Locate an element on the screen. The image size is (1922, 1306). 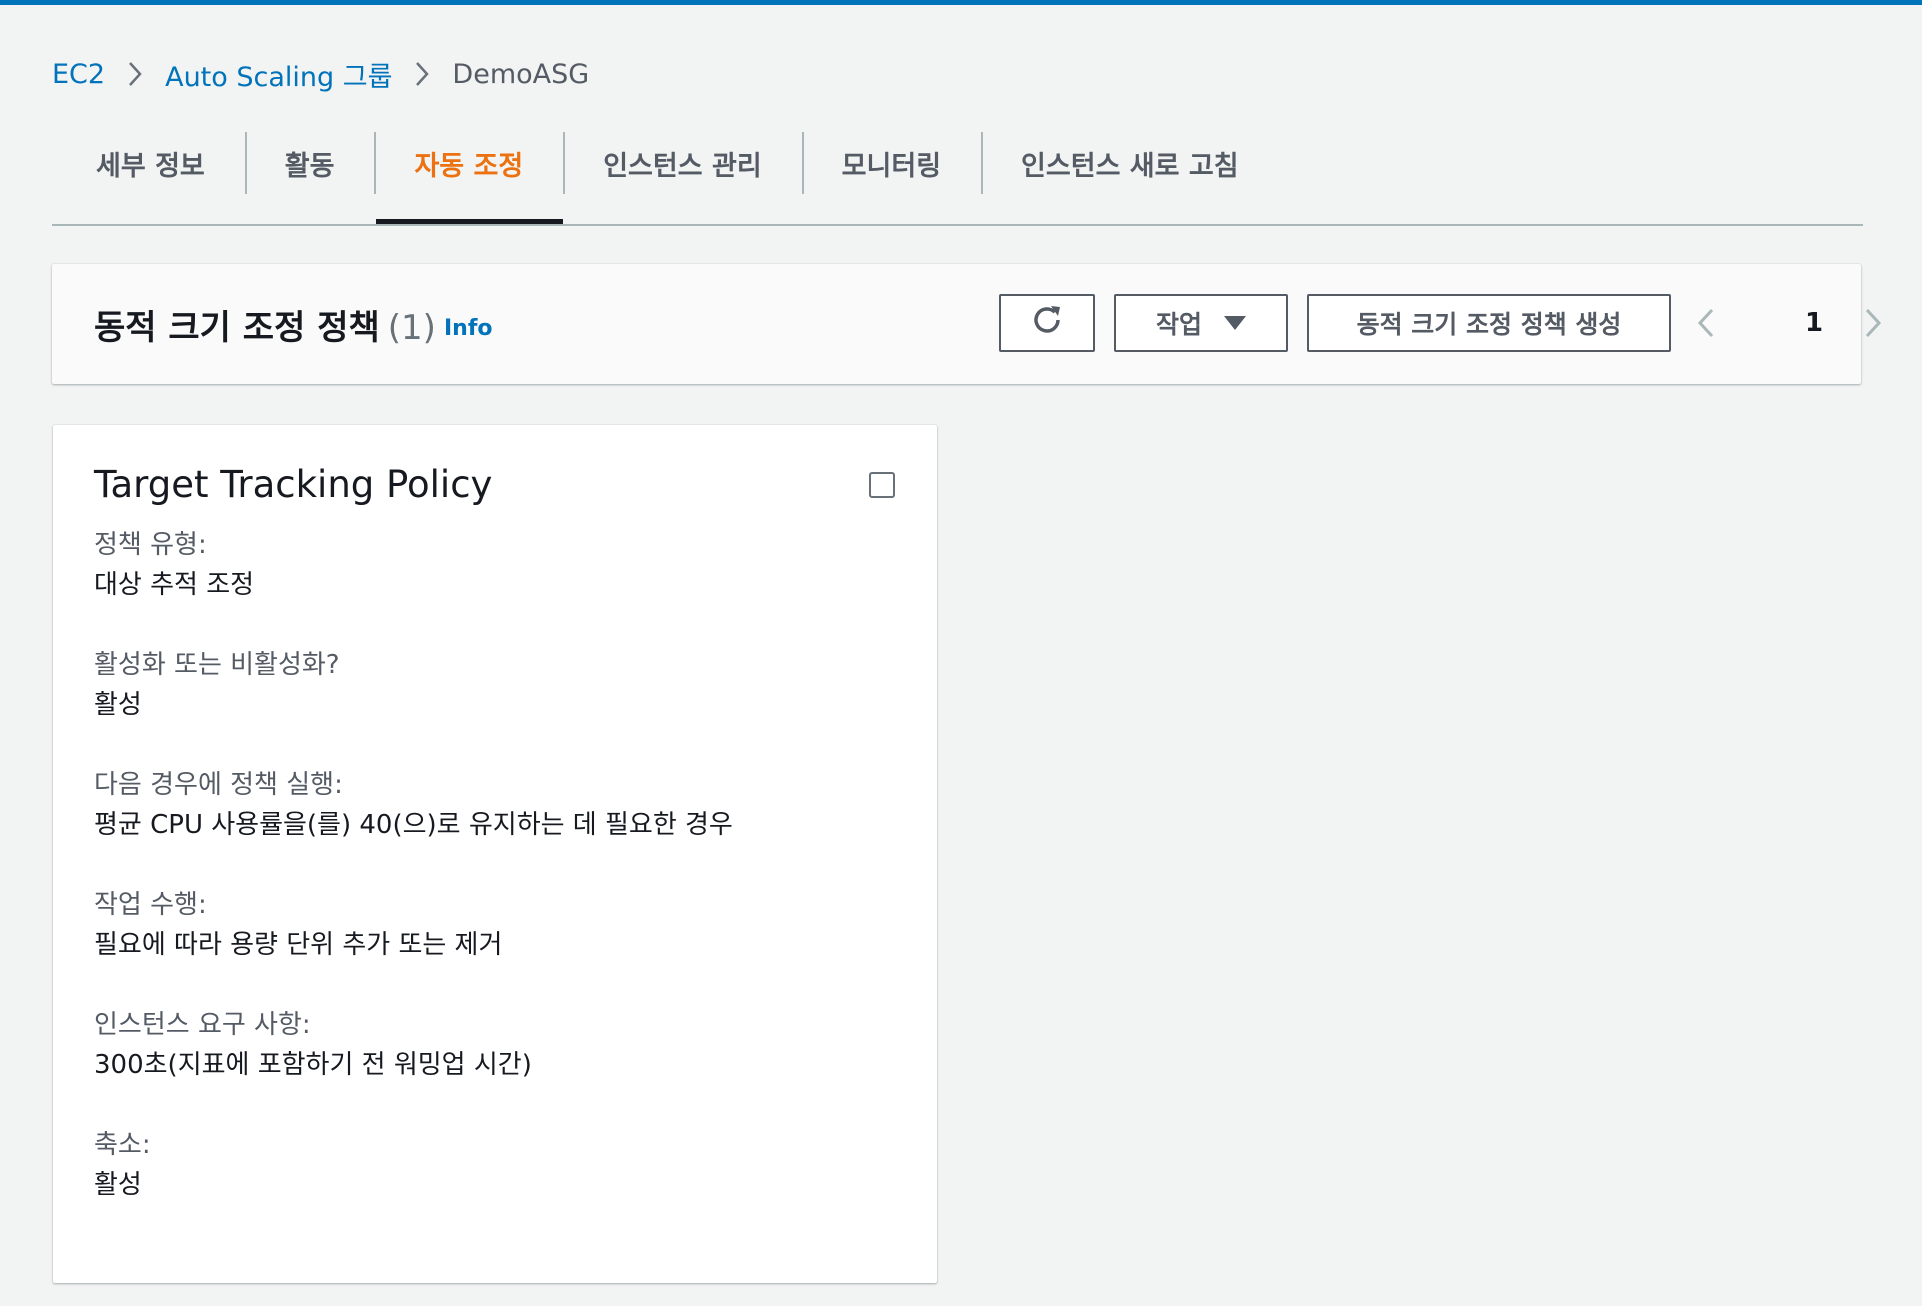
tab-monitoring: 모니터링 is located at coordinates (891, 176).